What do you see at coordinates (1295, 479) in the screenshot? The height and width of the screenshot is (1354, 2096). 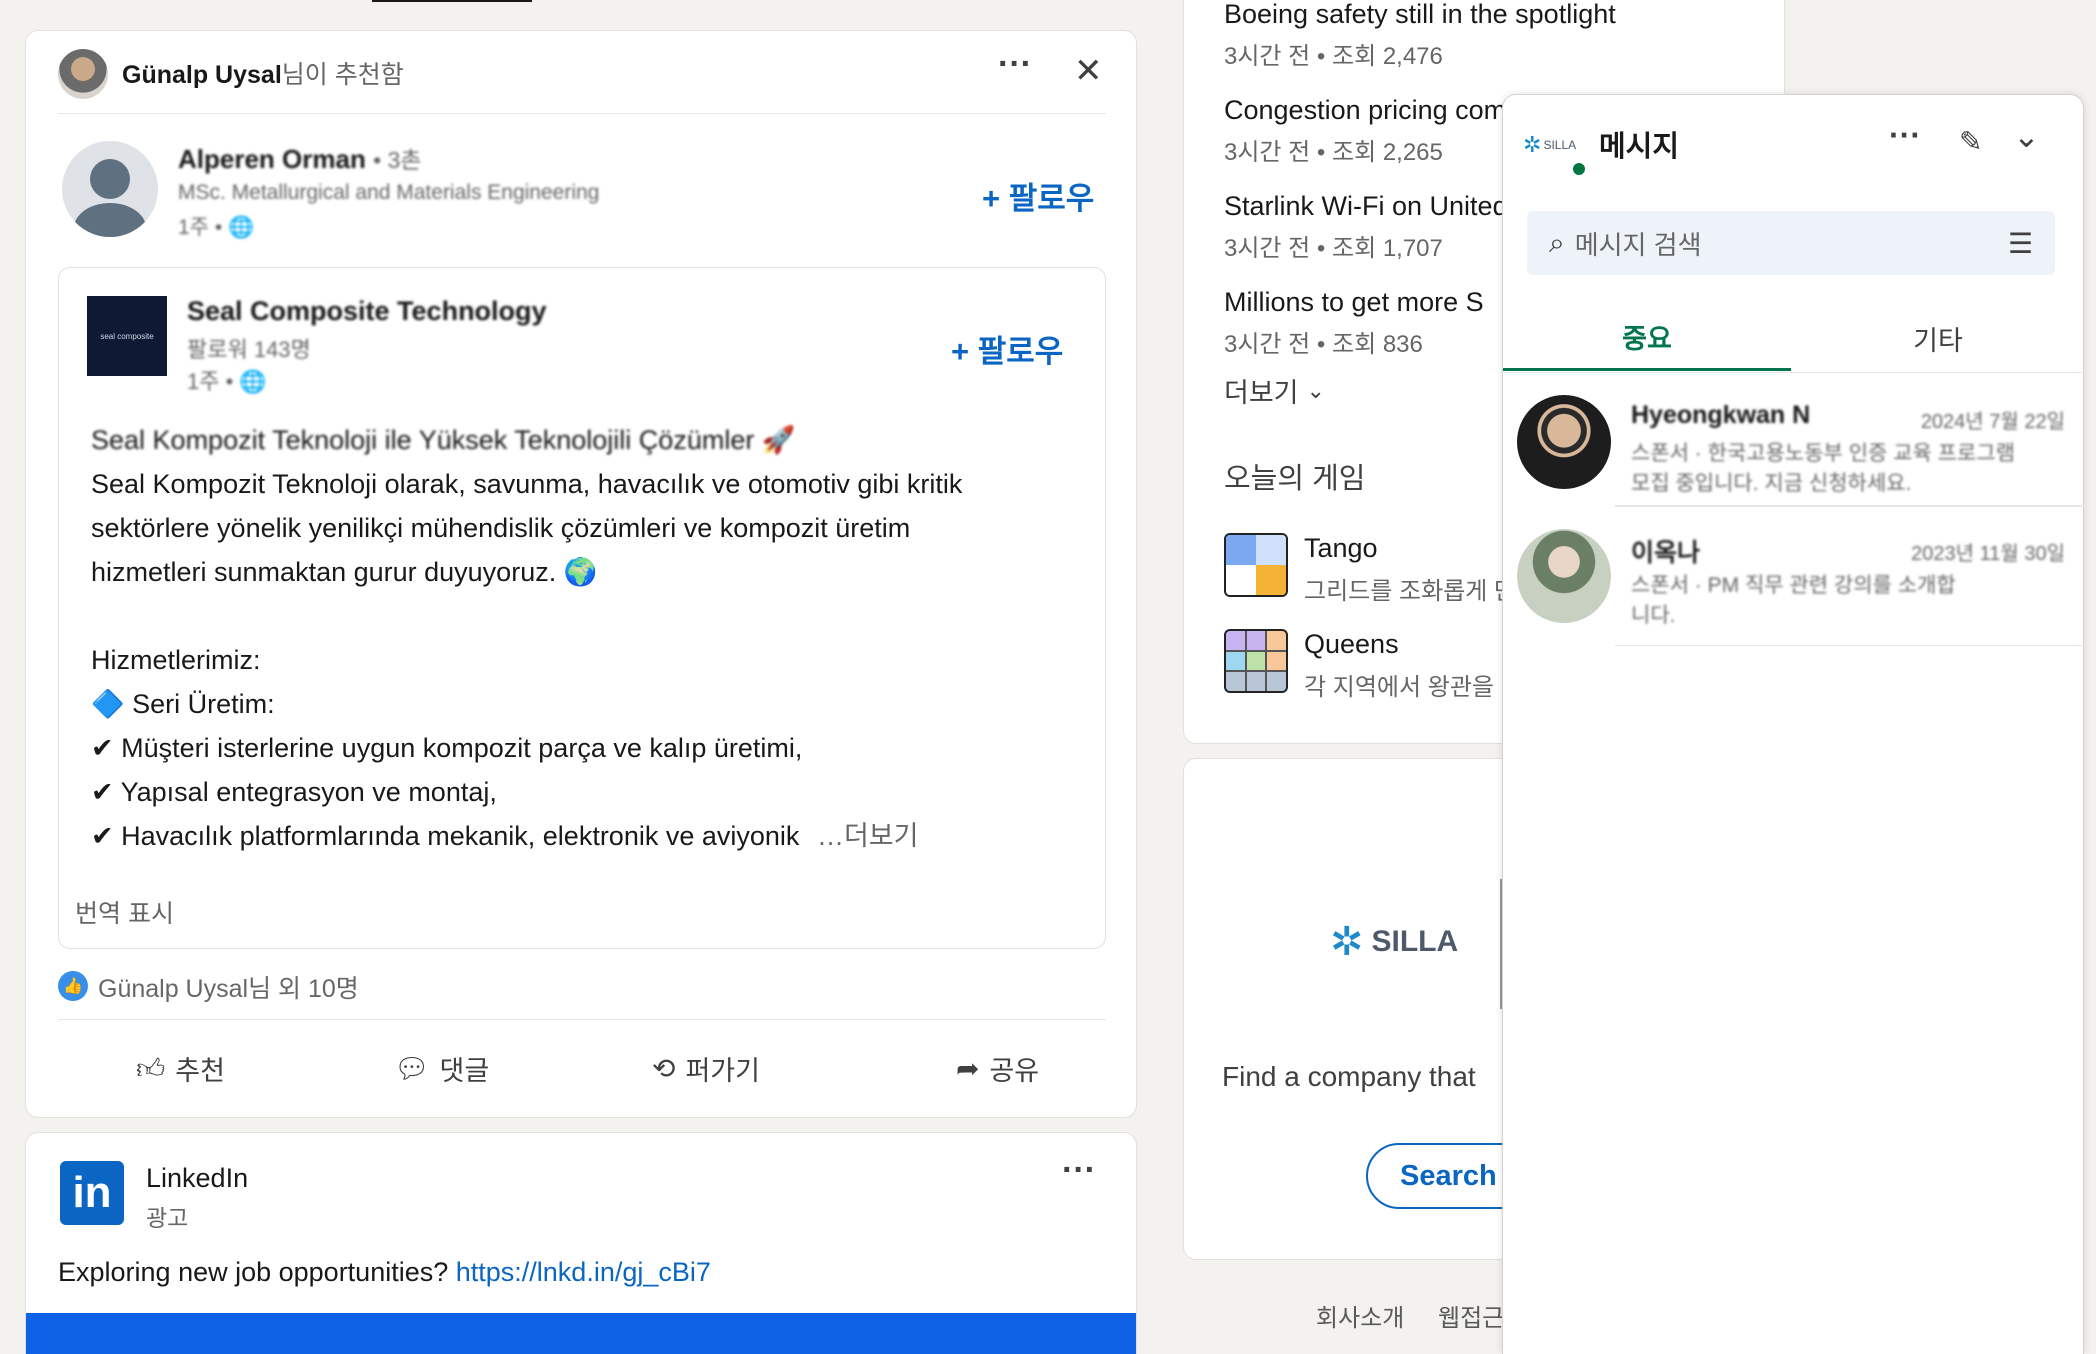 I see `games-title: 오늘의 게임` at bounding box center [1295, 479].